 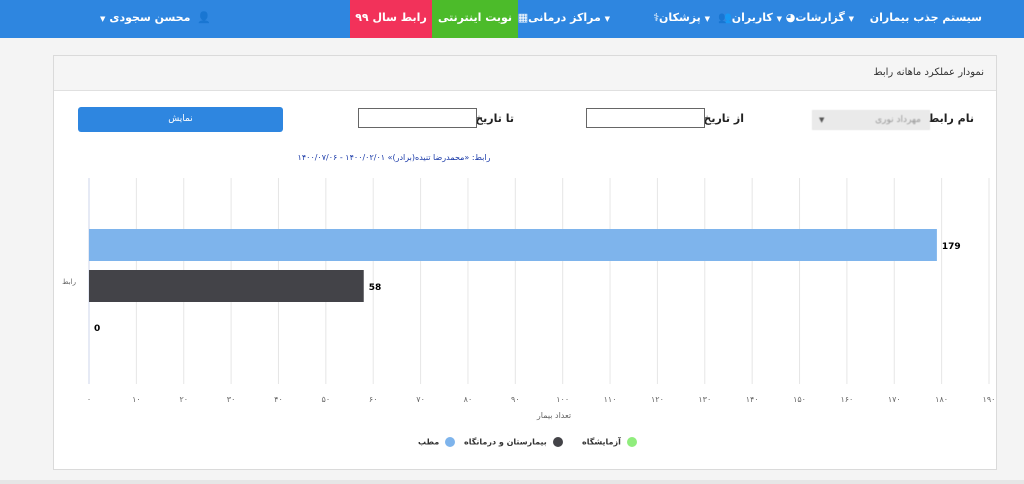 What do you see at coordinates (69, 282) in the screenshot?
I see `y-category-label: رابط` at bounding box center [69, 282].